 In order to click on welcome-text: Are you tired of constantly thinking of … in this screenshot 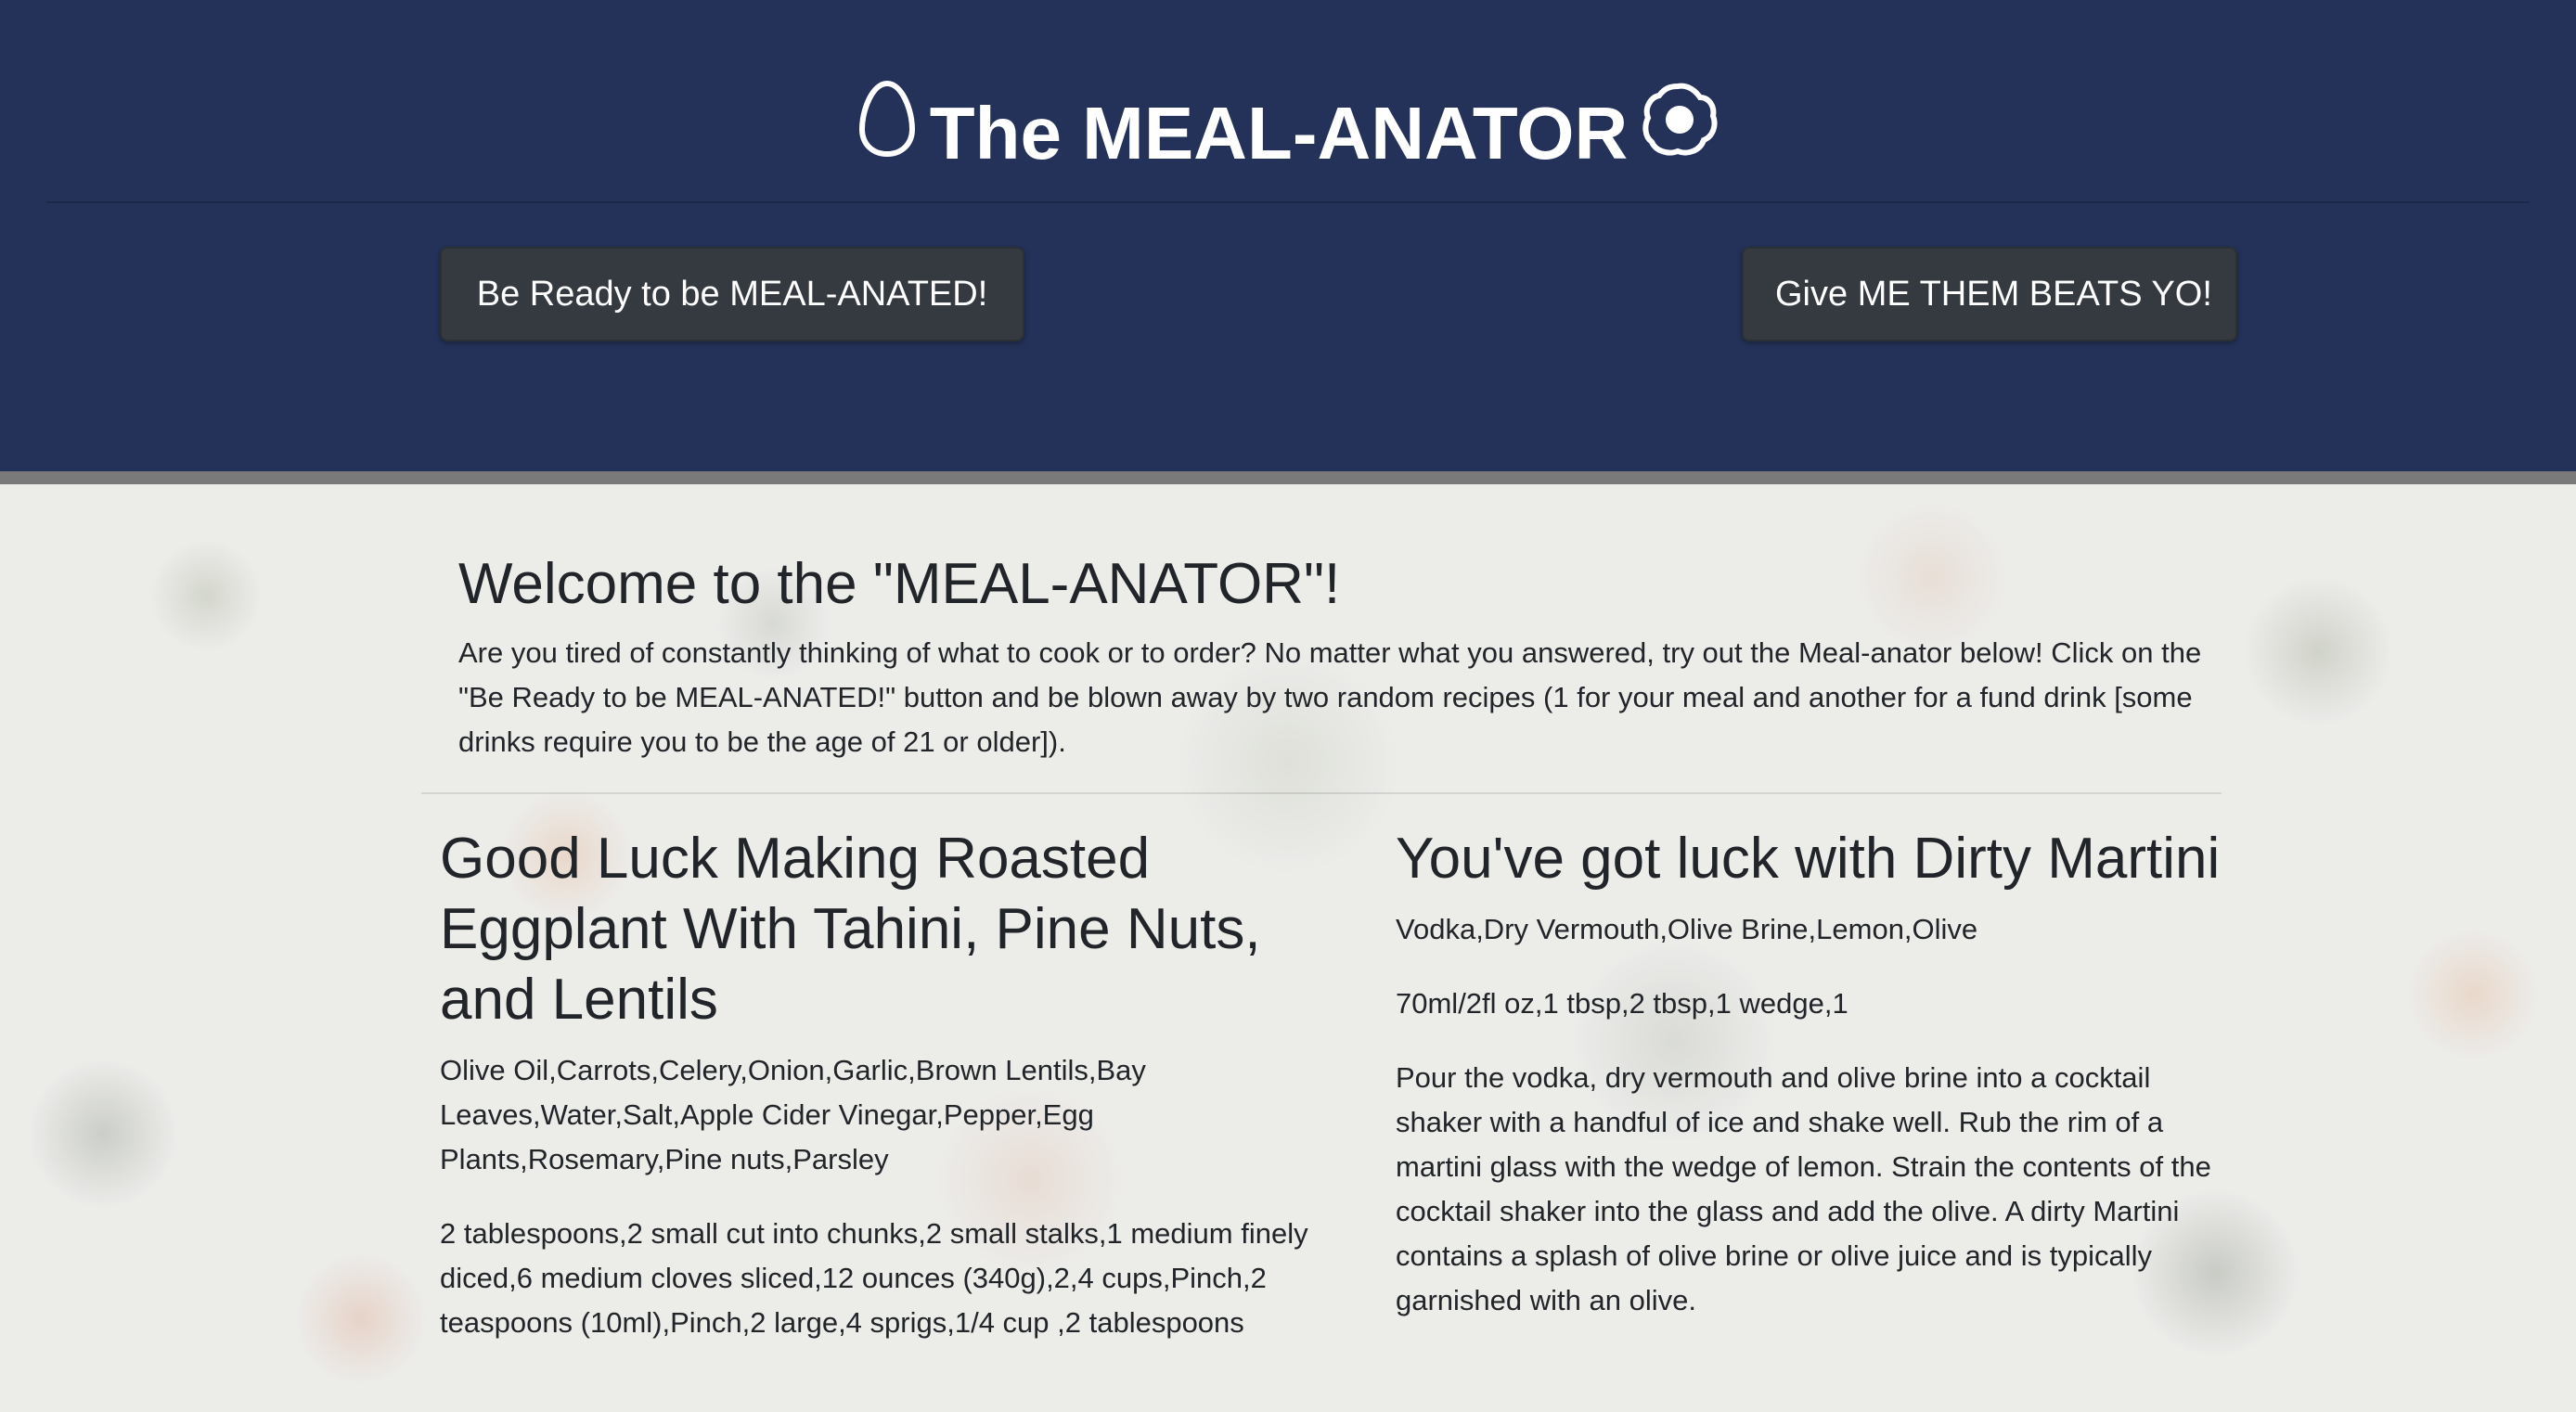, I will do `click(1330, 697)`.